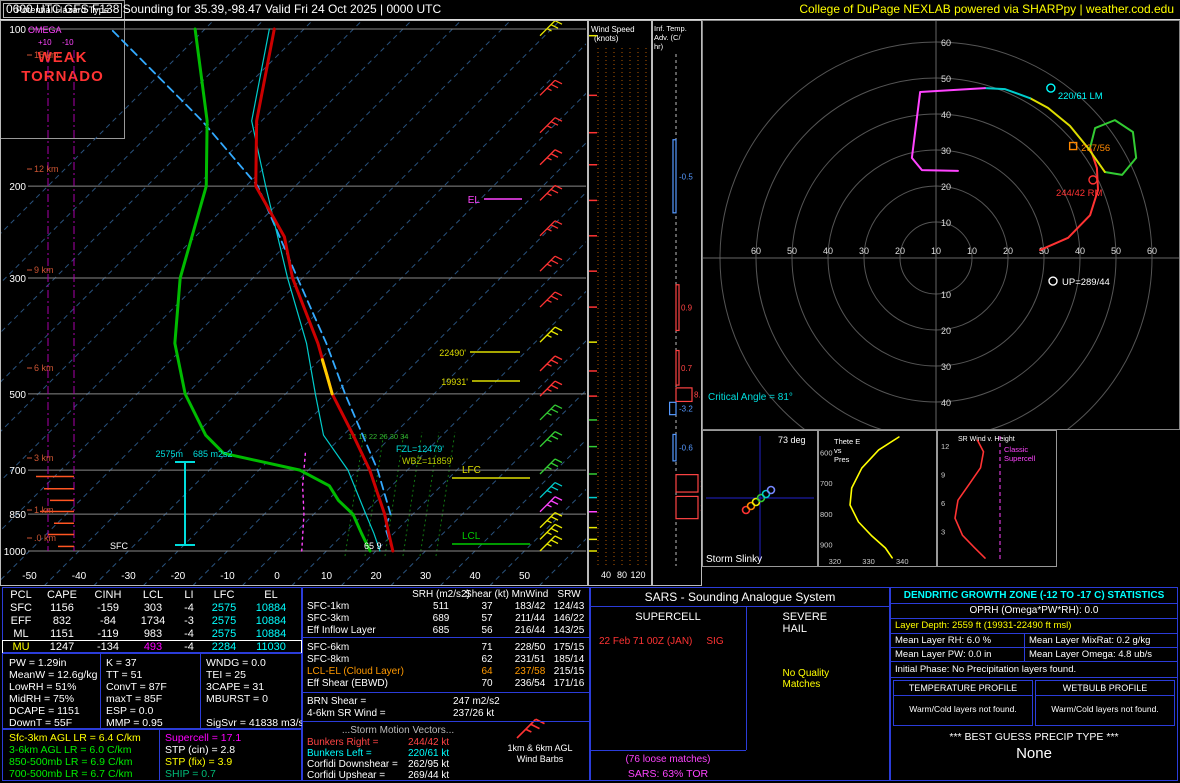  I want to click on svg-text: Inf. Temp., so click(670, 28).